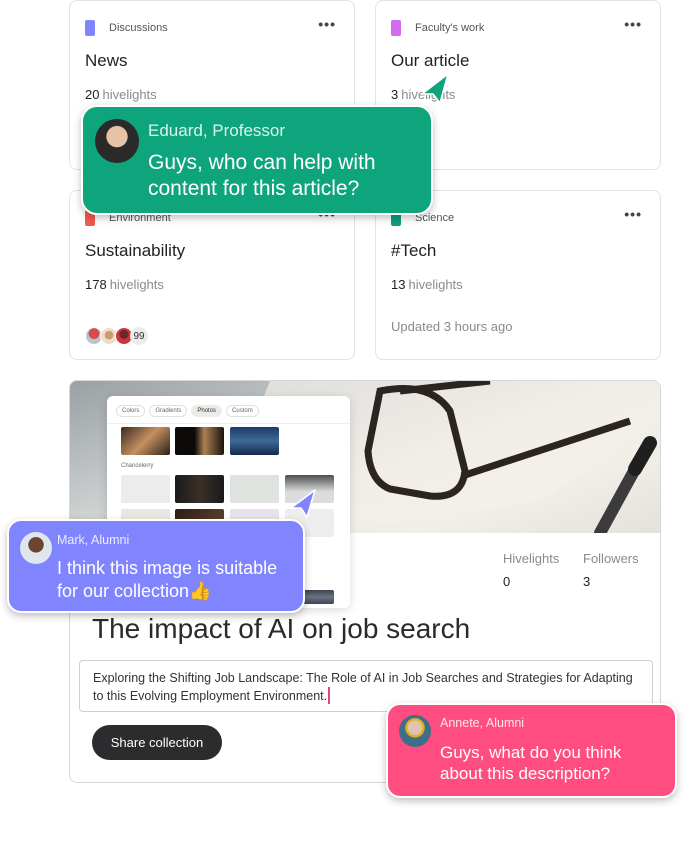 The height and width of the screenshot is (850, 690). Describe the element at coordinates (93, 540) in the screenshot. I see `comment-author: Mark, Alumni` at that location.